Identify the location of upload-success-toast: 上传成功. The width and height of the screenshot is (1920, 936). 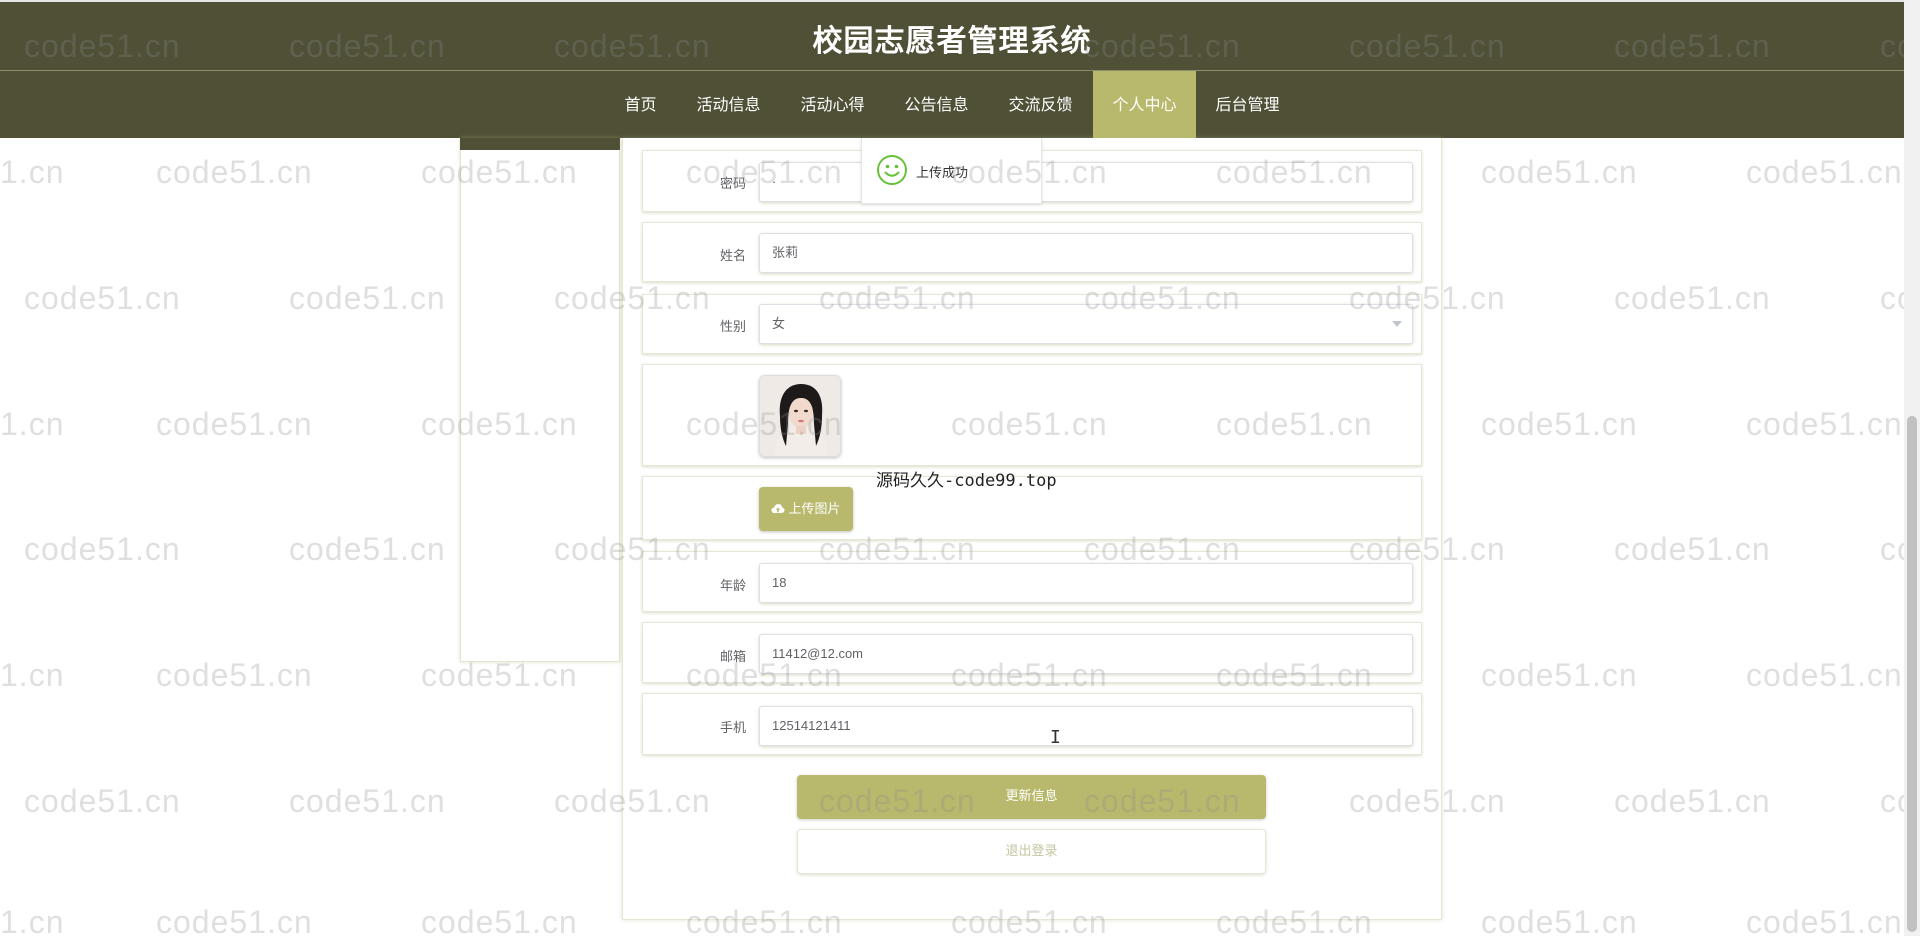
(951, 171).